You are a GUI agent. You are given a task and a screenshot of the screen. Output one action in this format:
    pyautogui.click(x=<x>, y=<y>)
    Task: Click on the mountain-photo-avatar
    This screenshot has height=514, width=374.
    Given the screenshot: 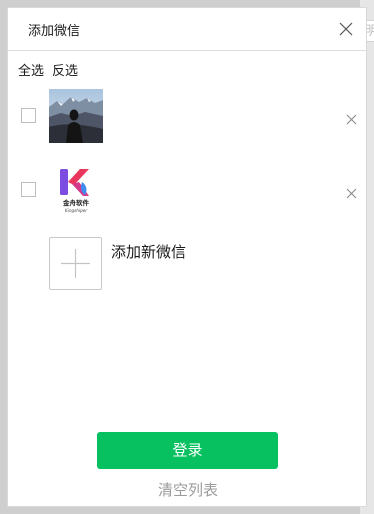 What is the action you would take?
    pyautogui.click(x=76, y=116)
    